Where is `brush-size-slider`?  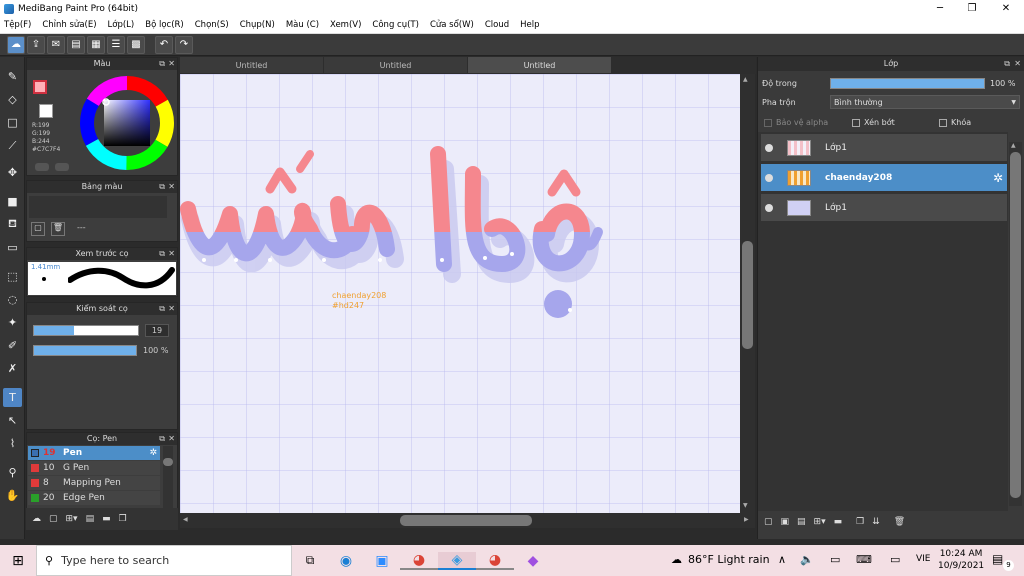
brush-size-slider is located at coordinates (86, 330).